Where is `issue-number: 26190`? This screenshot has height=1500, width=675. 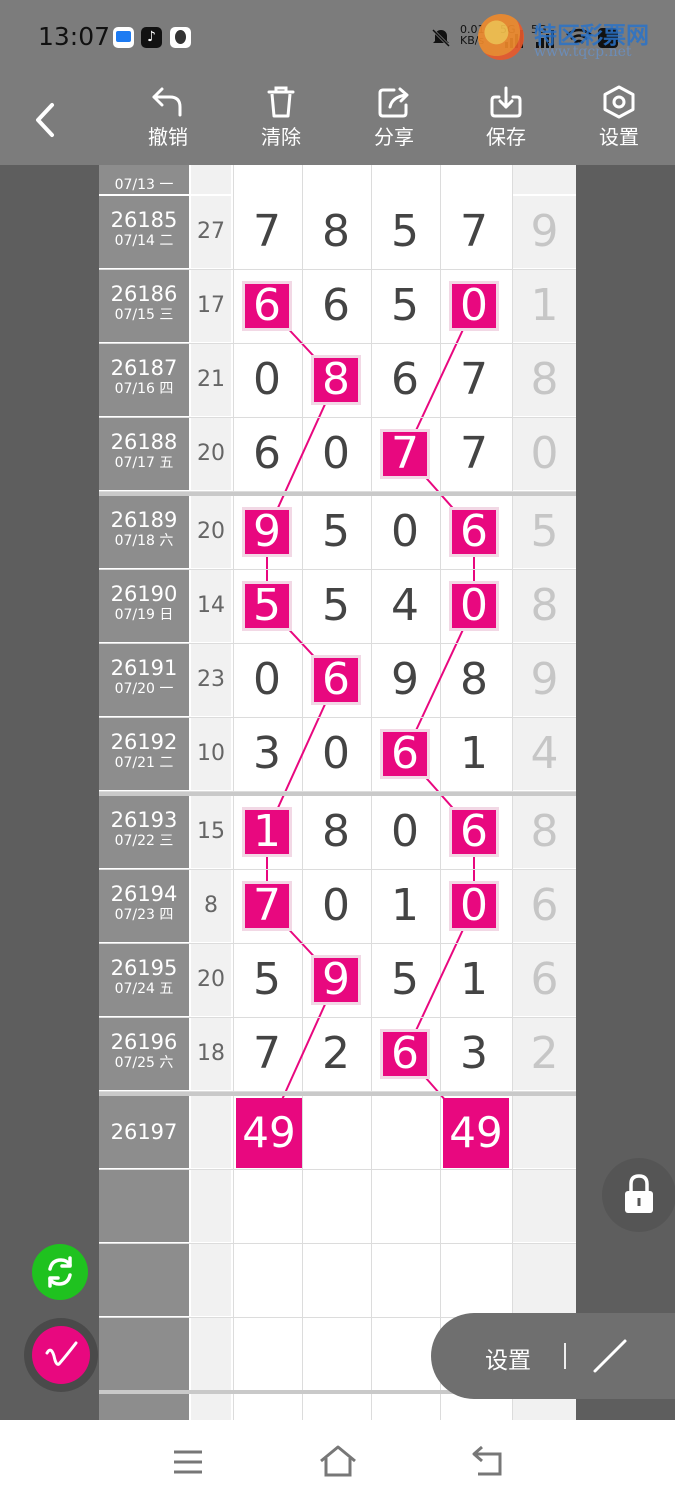 issue-number: 26190 is located at coordinates (144, 594).